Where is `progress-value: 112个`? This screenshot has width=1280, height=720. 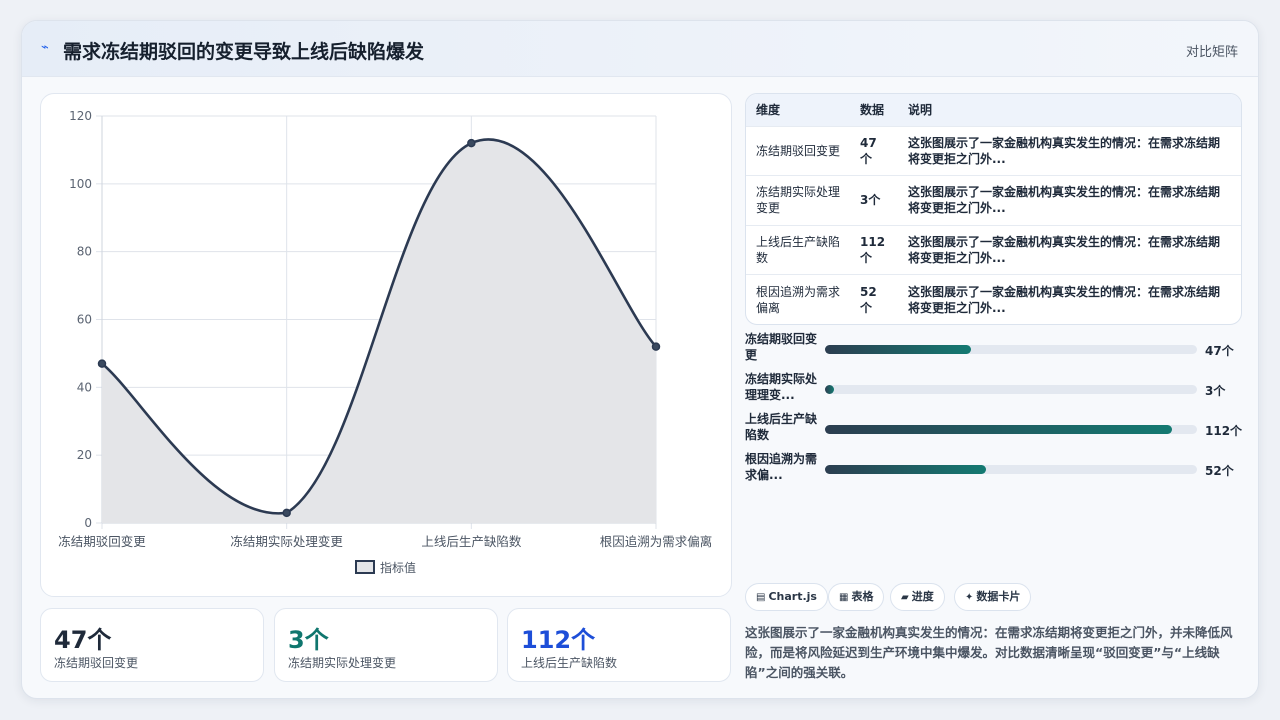
progress-value: 112个 is located at coordinates (1224, 431).